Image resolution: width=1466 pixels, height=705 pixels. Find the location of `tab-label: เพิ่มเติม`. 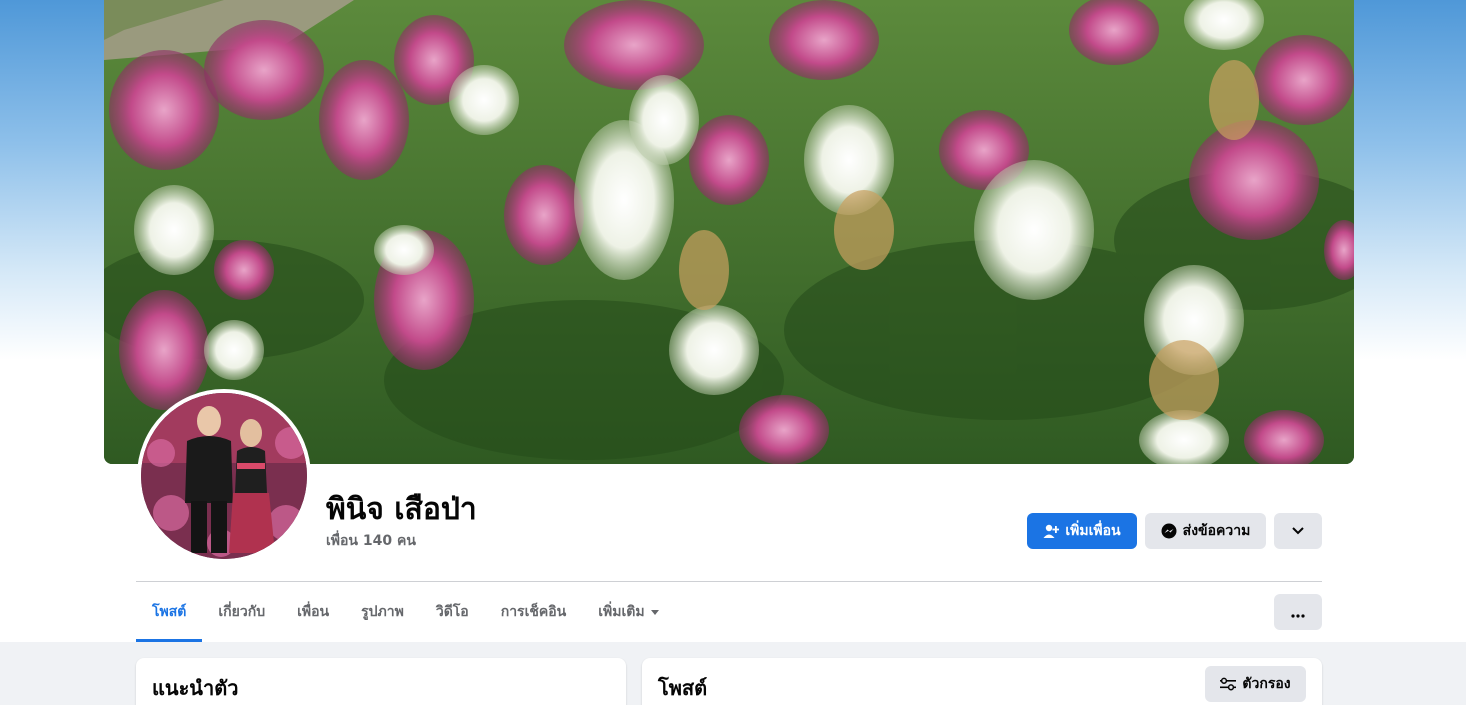

tab-label: เพิ่มเติม is located at coordinates (621, 612).